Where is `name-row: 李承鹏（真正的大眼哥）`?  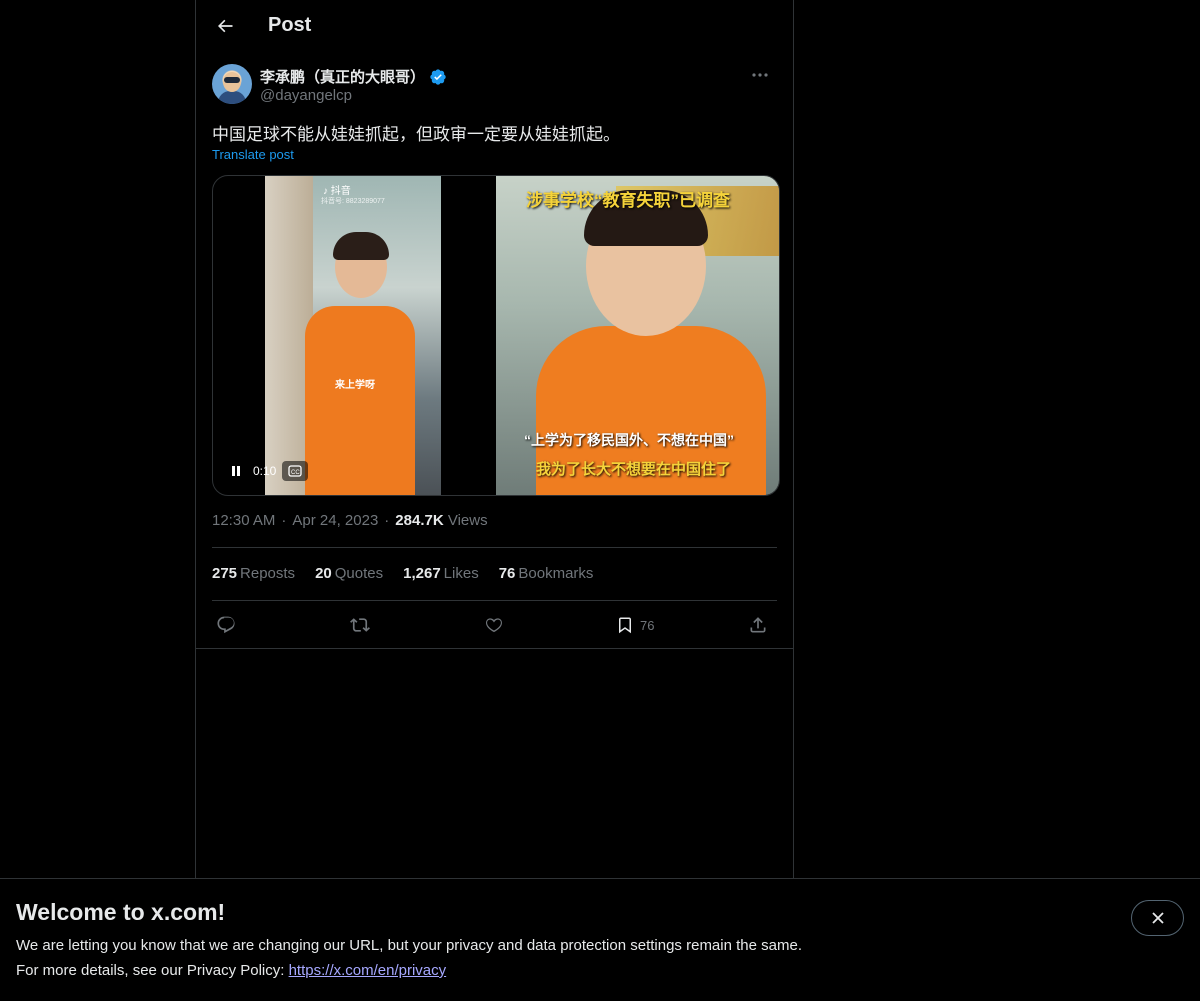 name-row: 李承鹏（真正的大眼哥） is located at coordinates (353, 76).